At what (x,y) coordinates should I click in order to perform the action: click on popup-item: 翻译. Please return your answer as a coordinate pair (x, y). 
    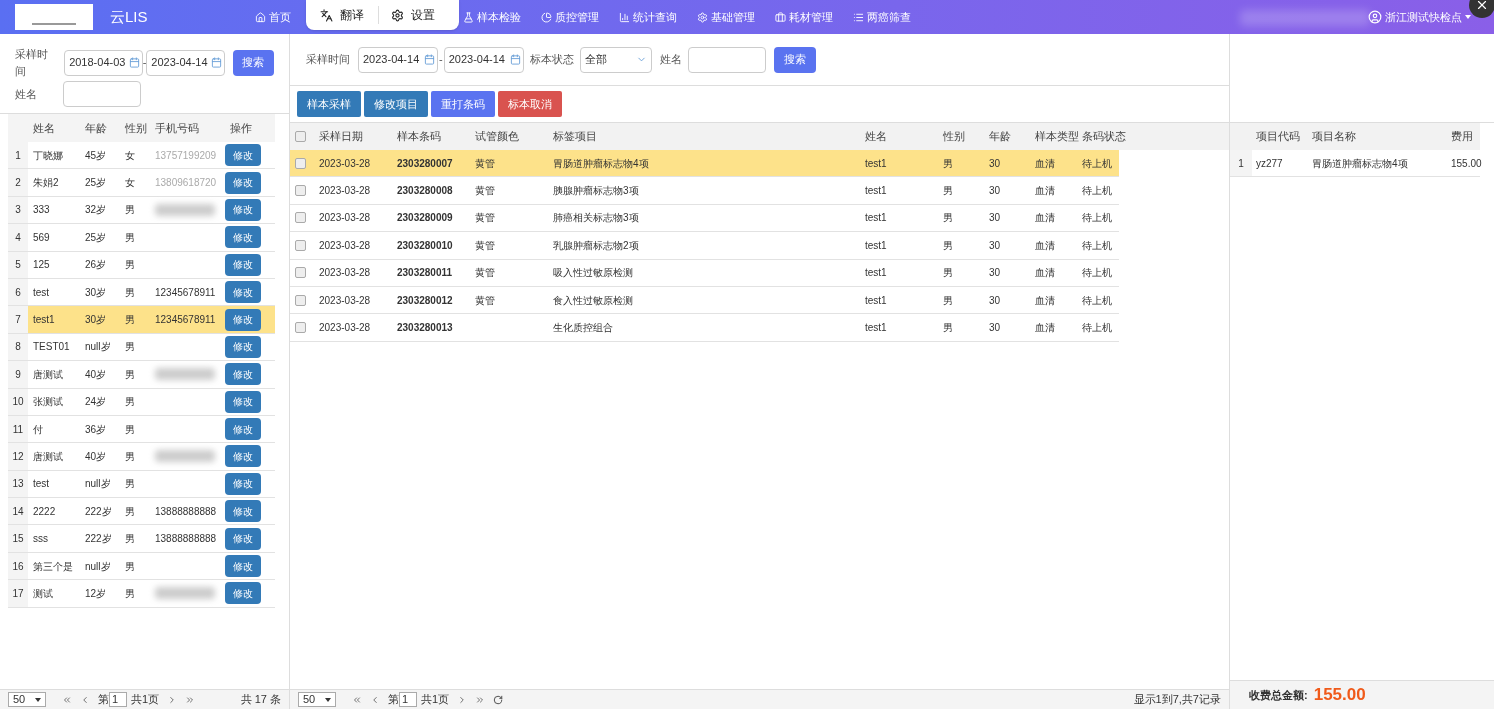
    Looking at the image, I should click on (349, 15).